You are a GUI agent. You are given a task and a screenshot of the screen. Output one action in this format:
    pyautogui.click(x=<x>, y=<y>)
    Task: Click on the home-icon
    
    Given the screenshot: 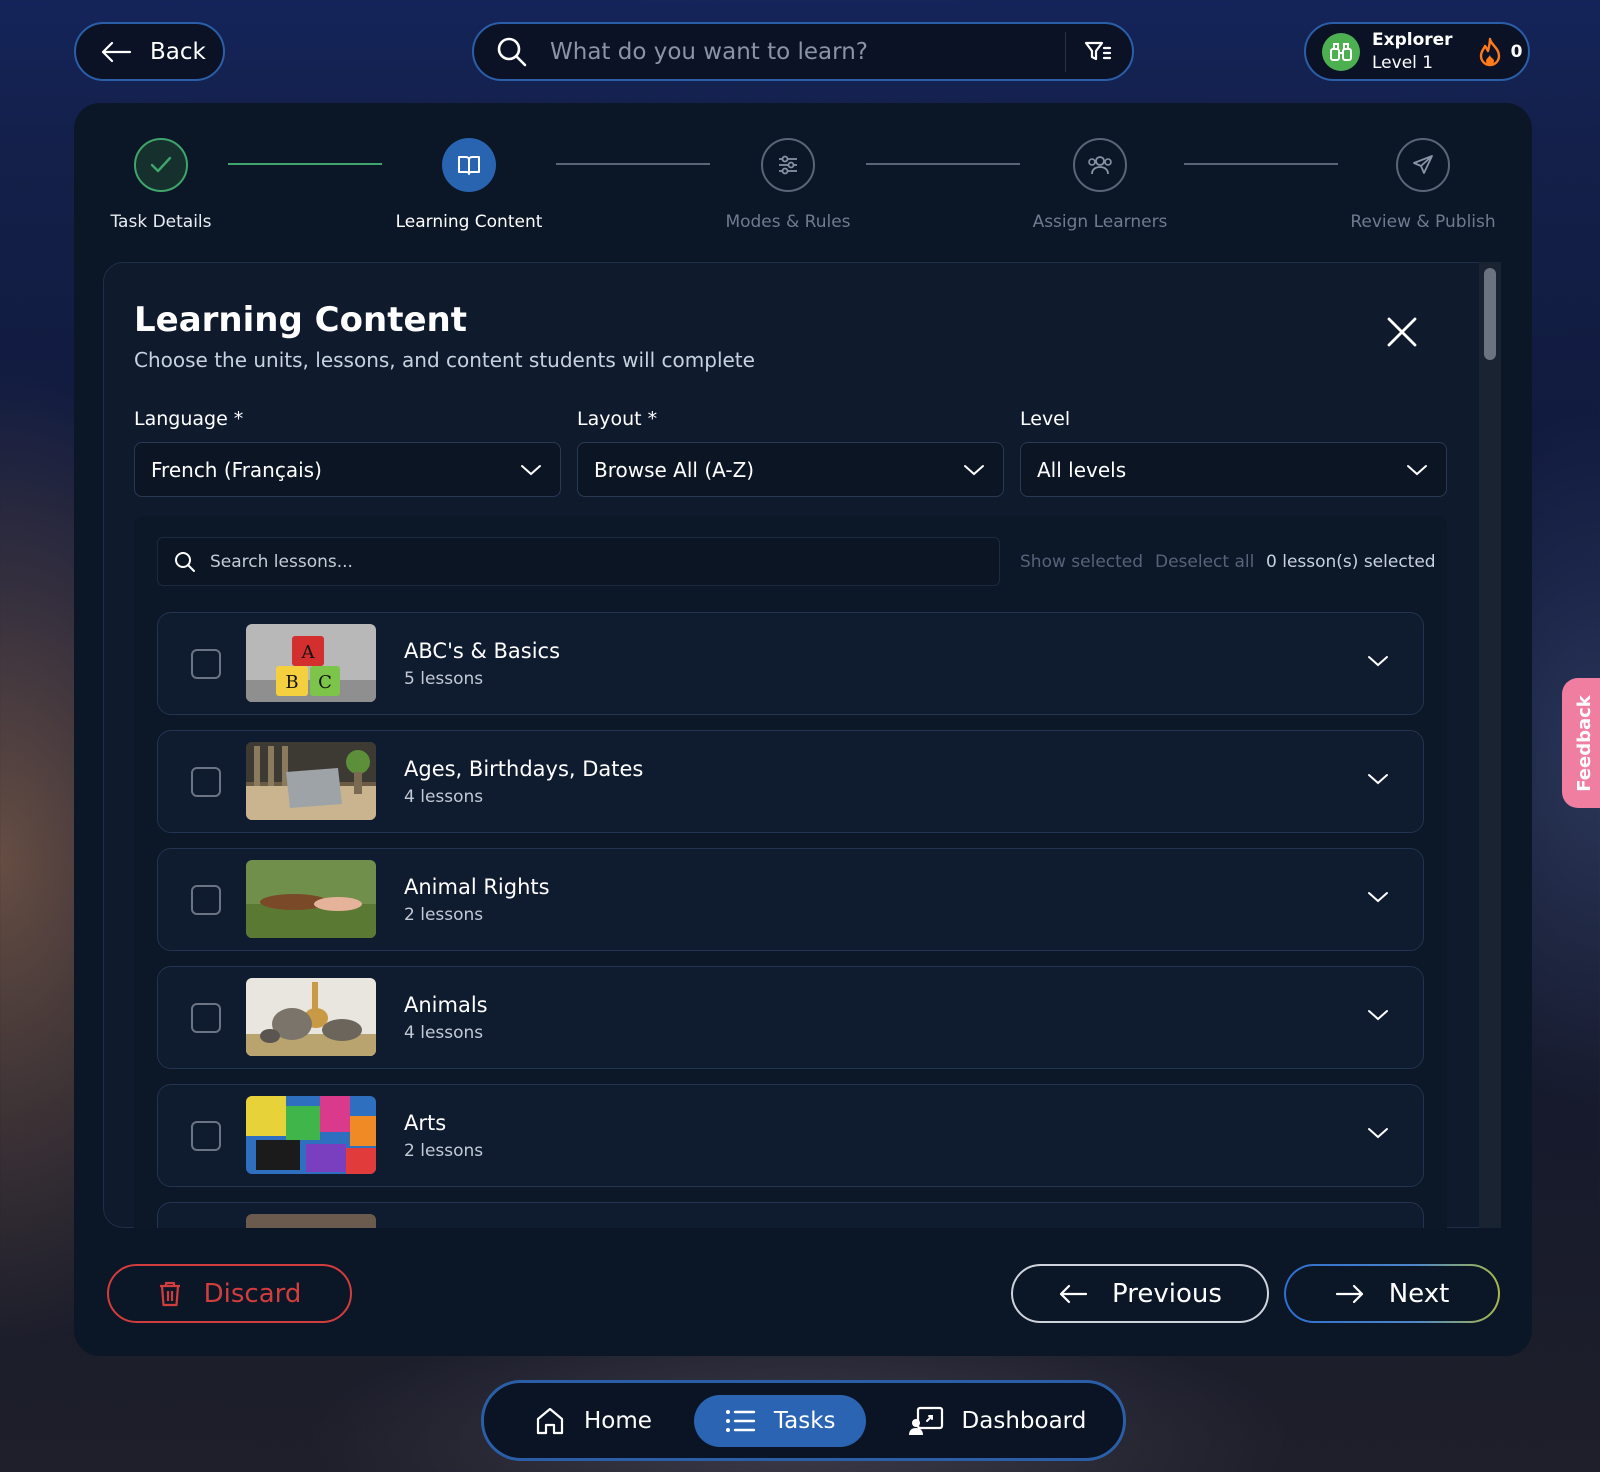 What is the action you would take?
    pyautogui.click(x=550, y=1420)
    